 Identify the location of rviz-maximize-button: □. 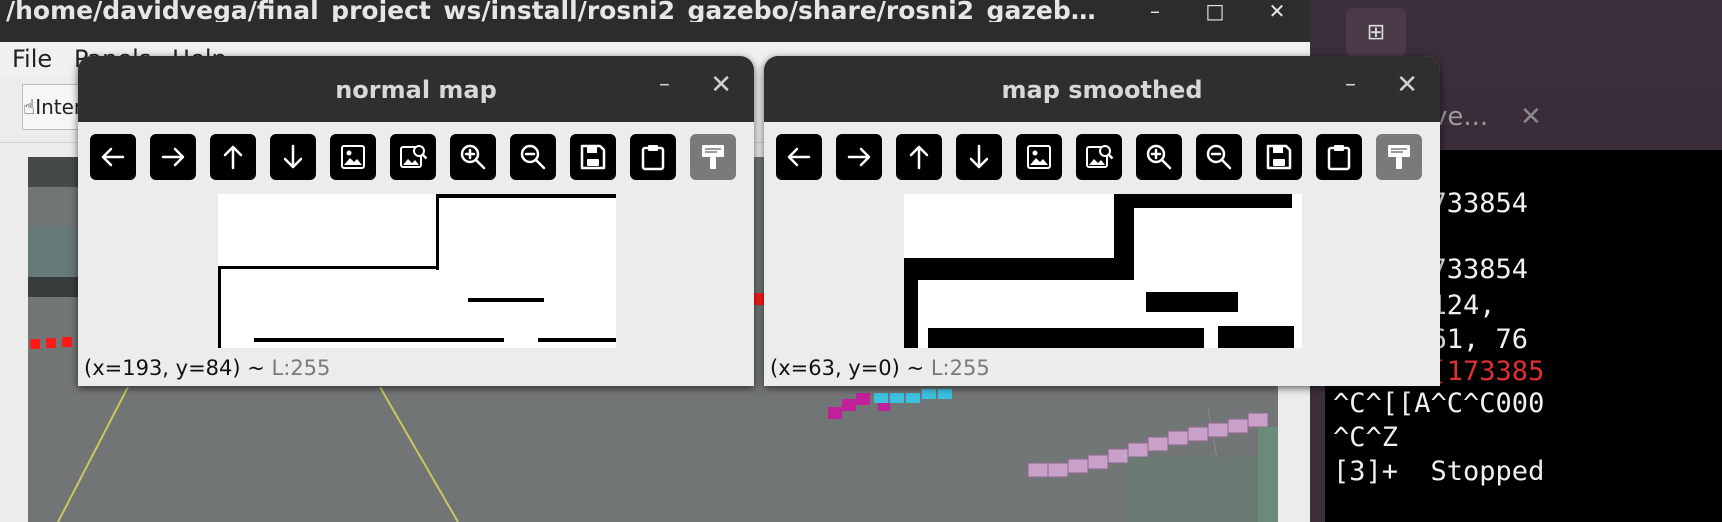
(1215, 11).